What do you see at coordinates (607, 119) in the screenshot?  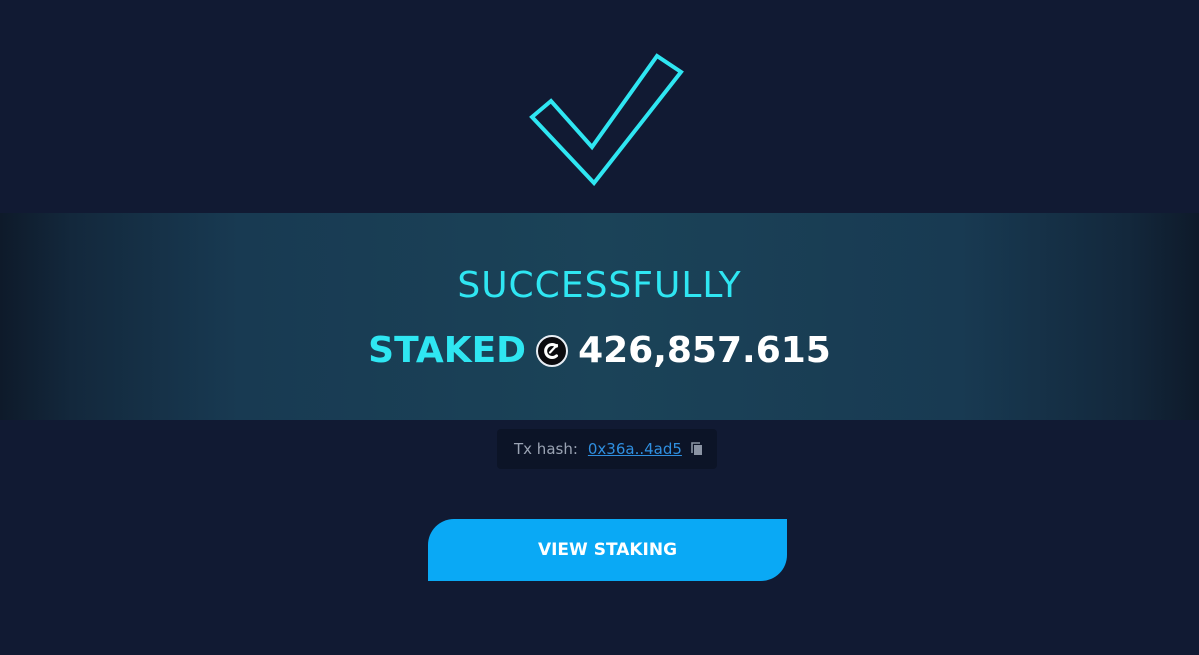 I see `checkmark-icon` at bounding box center [607, 119].